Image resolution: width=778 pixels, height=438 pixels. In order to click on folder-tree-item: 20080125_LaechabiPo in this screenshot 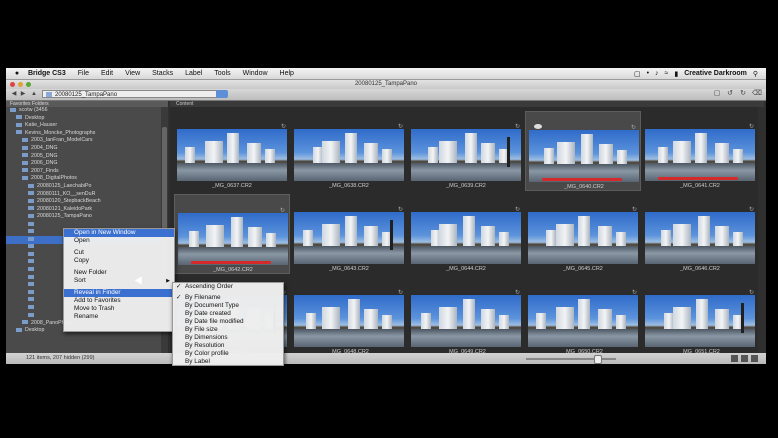, I will do `click(87, 187)`.